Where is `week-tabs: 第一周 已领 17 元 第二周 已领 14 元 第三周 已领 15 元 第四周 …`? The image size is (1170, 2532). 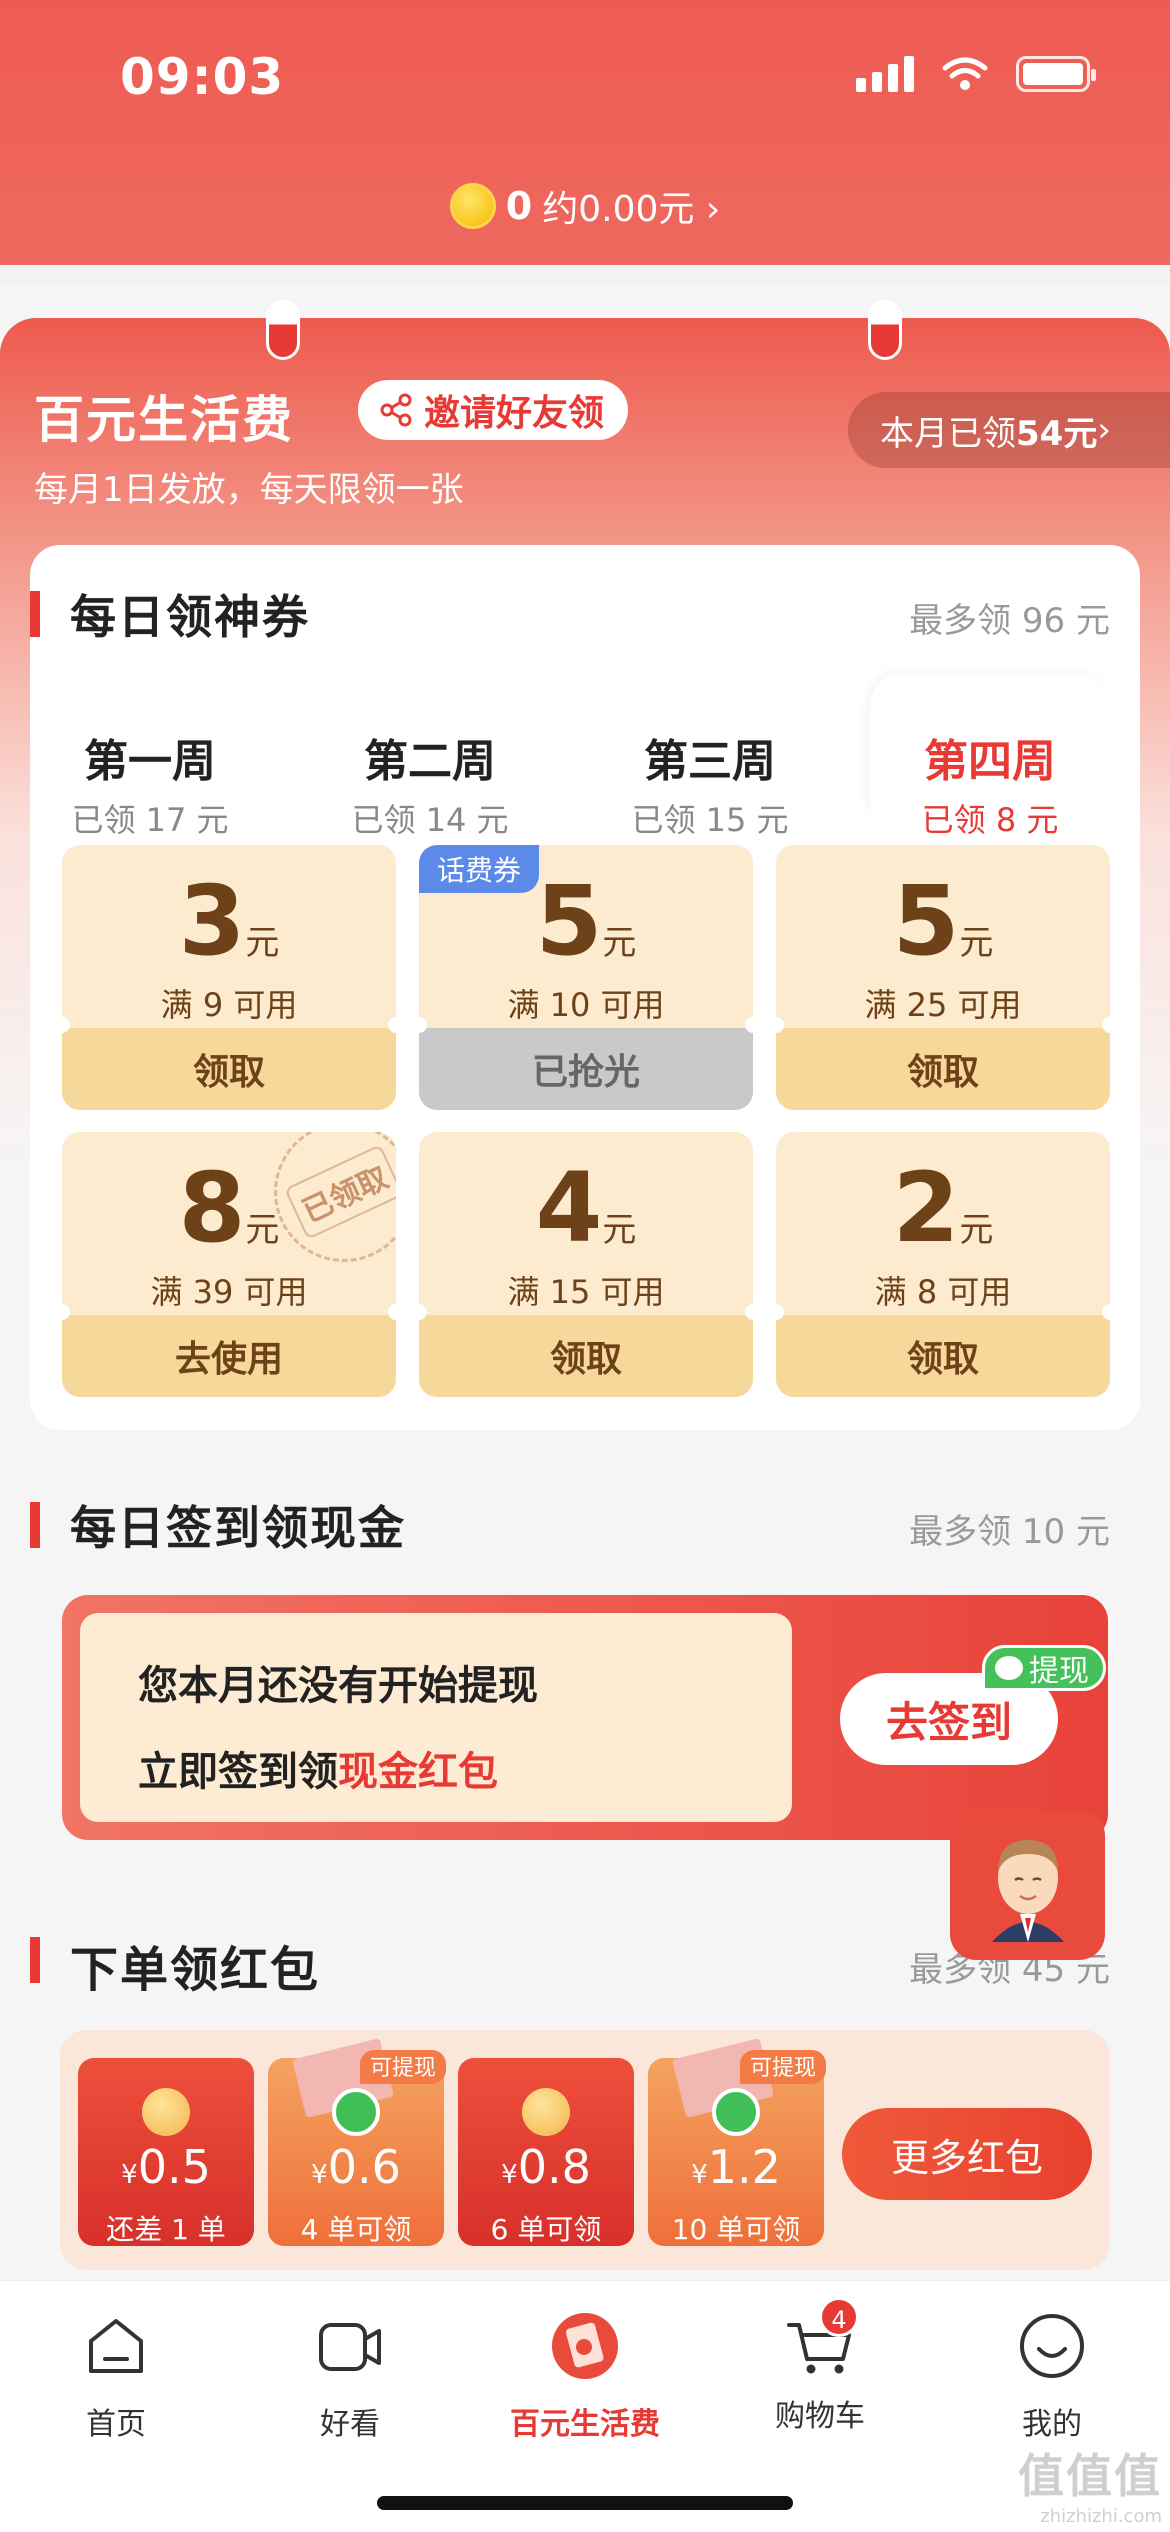 week-tabs: 第一周 已领 17 元 第二周 已领 14 元 第三周 已领 15 元 第四周 … is located at coordinates (585, 757).